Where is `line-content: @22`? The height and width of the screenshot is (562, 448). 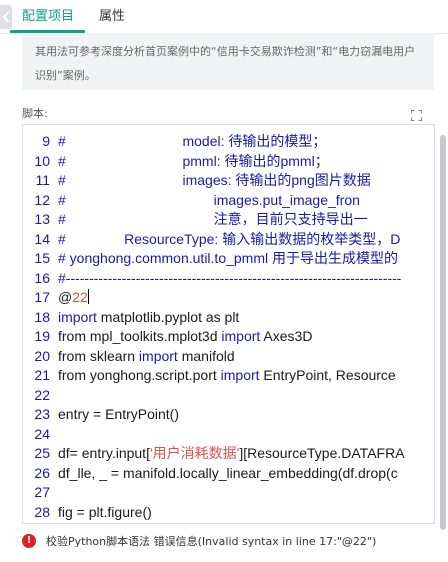
line-content: @22 is located at coordinates (73, 298).